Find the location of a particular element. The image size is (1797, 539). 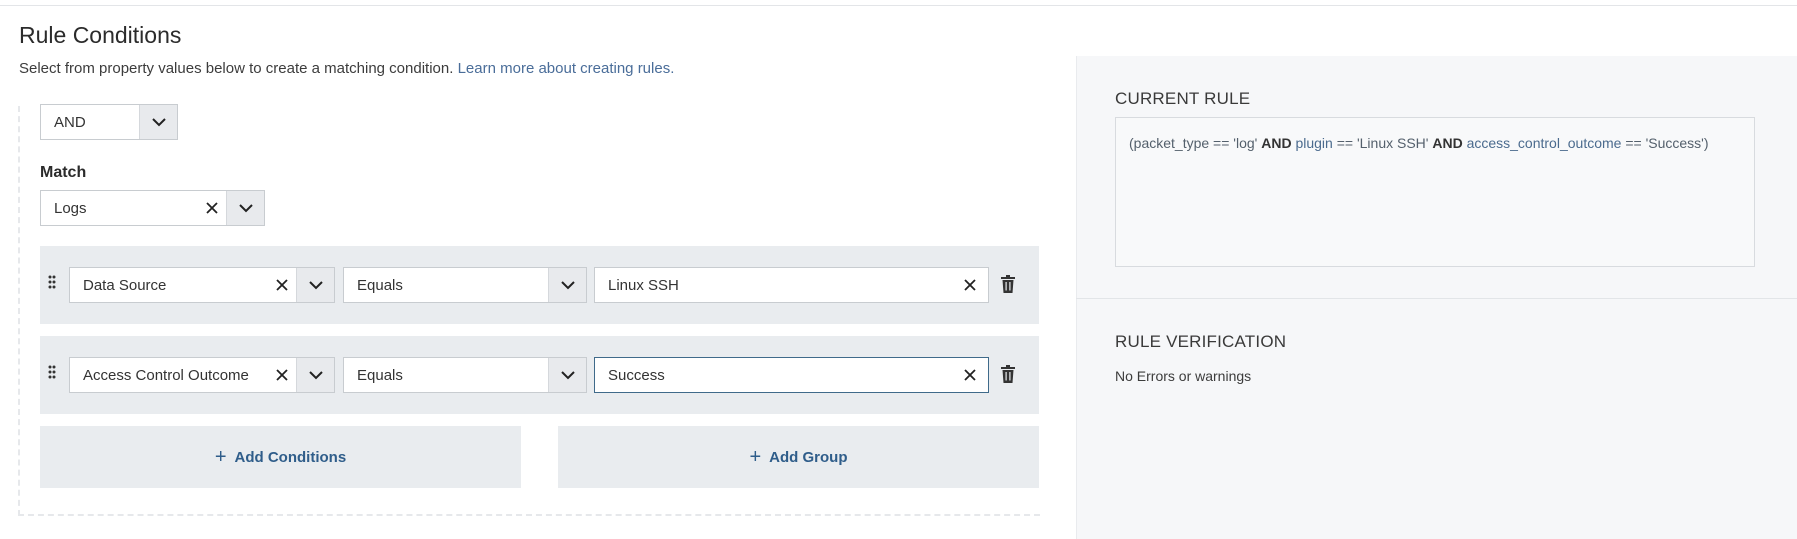

top-divider is located at coordinates (898, 5).